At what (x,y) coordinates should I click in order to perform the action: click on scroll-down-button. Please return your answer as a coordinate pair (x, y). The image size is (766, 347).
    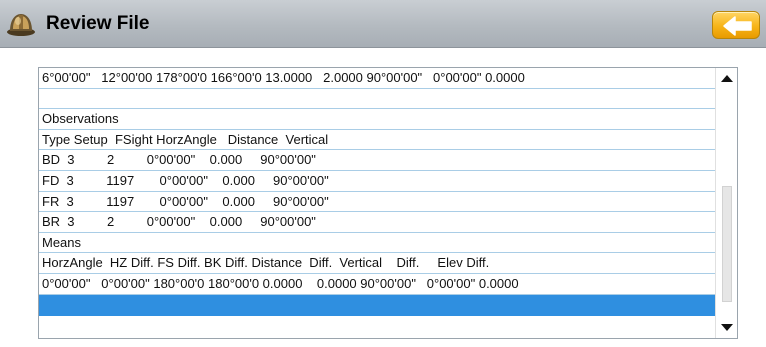
    Looking at the image, I should click on (726, 327).